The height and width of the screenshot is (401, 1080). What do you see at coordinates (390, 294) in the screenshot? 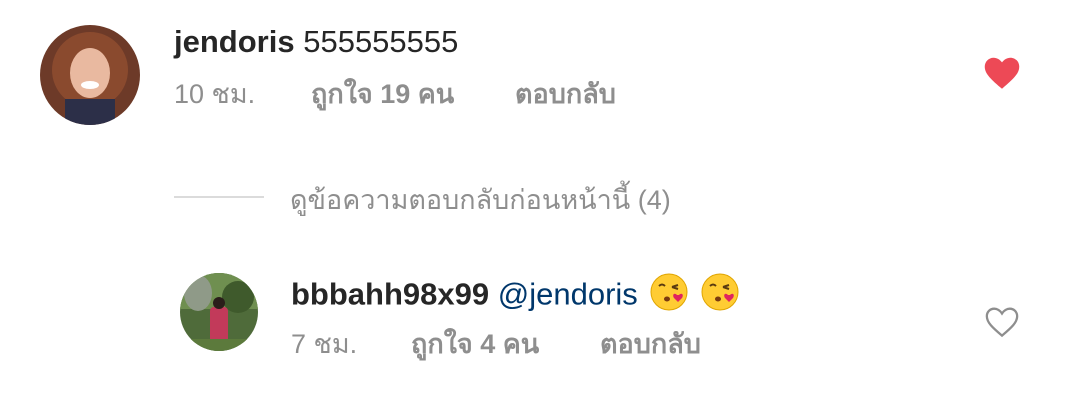
I see `reply-username: bbbahh98x99` at bounding box center [390, 294].